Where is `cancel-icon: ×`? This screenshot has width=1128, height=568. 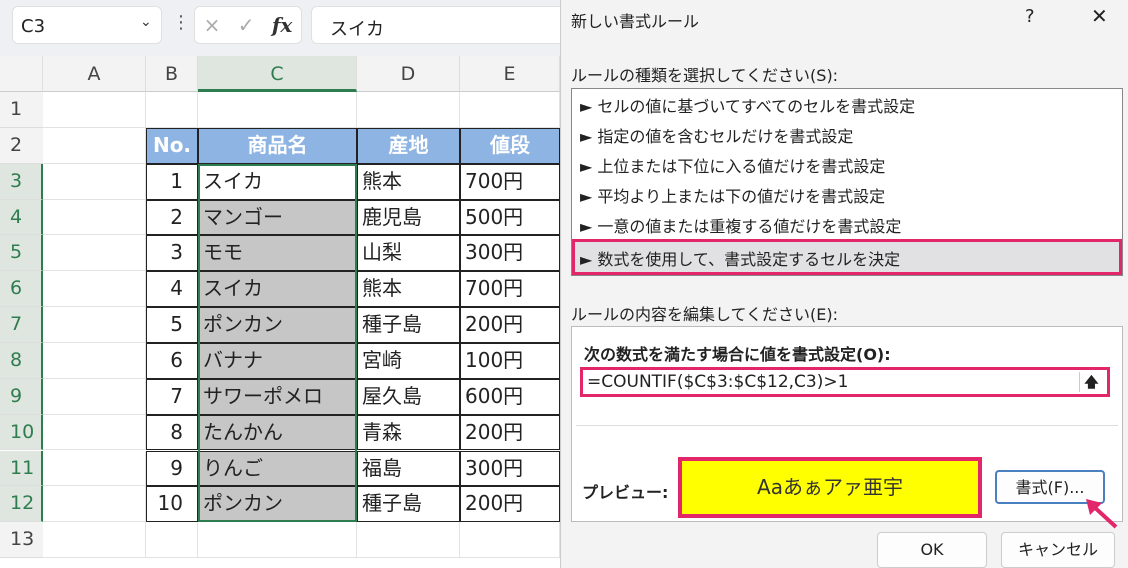
cancel-icon: × is located at coordinates (212, 25).